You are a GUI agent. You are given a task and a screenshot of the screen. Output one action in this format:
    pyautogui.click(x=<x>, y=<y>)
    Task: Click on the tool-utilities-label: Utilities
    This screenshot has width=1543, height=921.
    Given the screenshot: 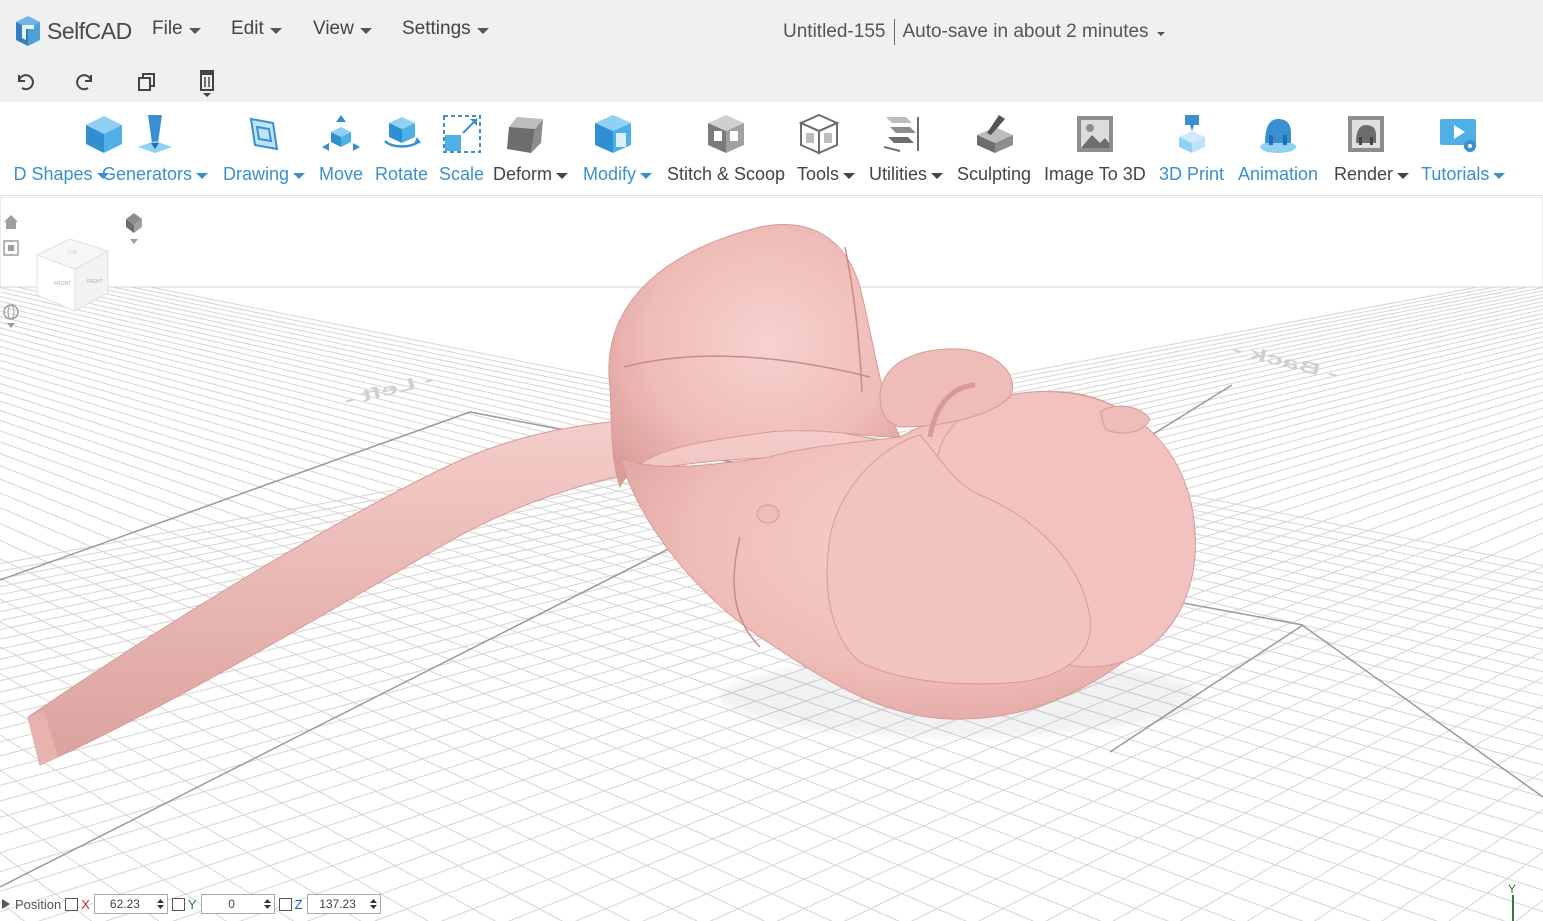 What is the action you would take?
    pyautogui.click(x=898, y=174)
    